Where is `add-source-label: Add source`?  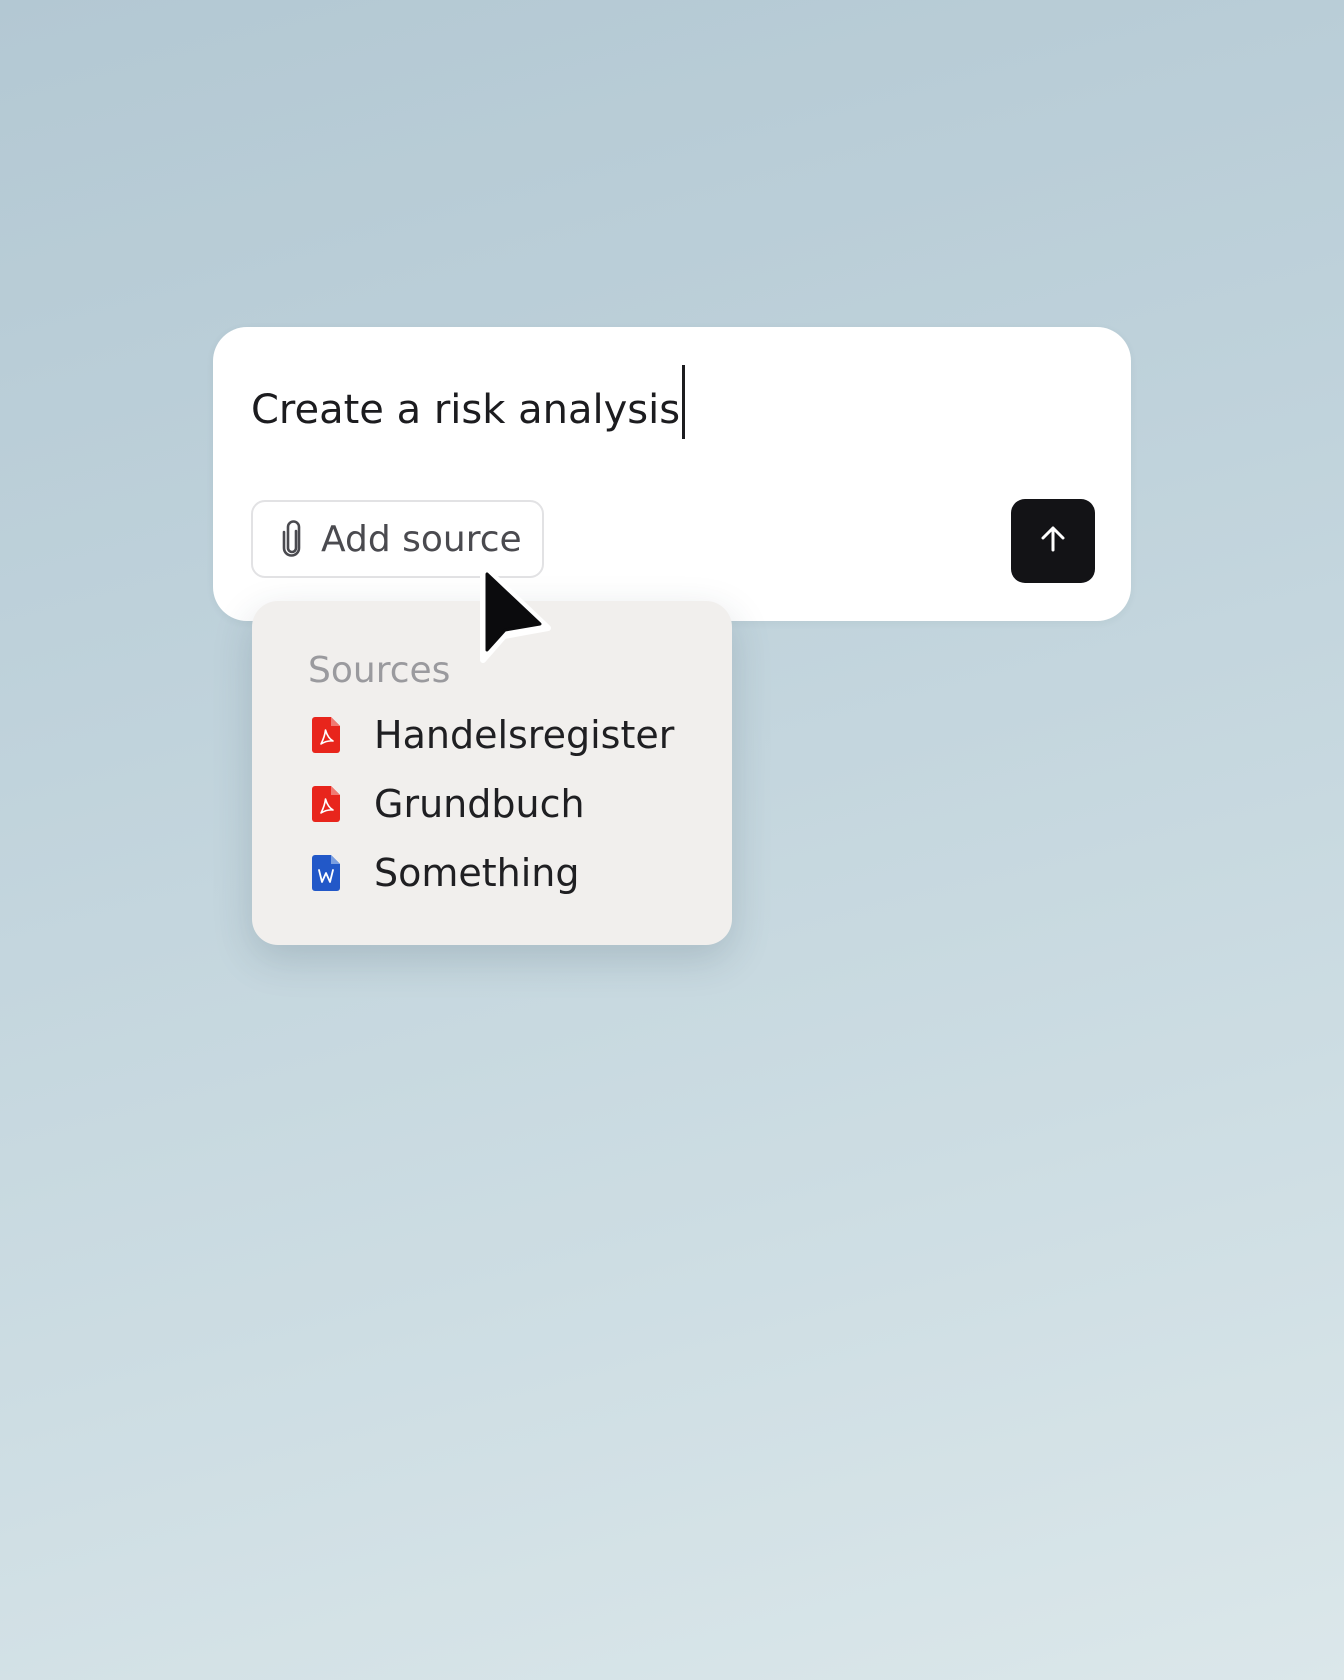 add-source-label: Add source is located at coordinates (421, 539).